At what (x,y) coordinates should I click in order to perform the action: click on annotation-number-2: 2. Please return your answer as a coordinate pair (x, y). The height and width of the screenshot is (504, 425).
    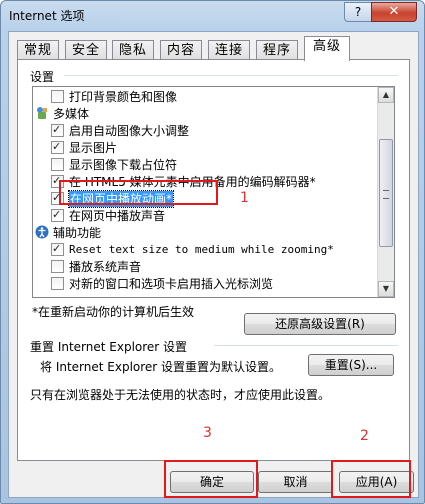
    Looking at the image, I should click on (364, 436).